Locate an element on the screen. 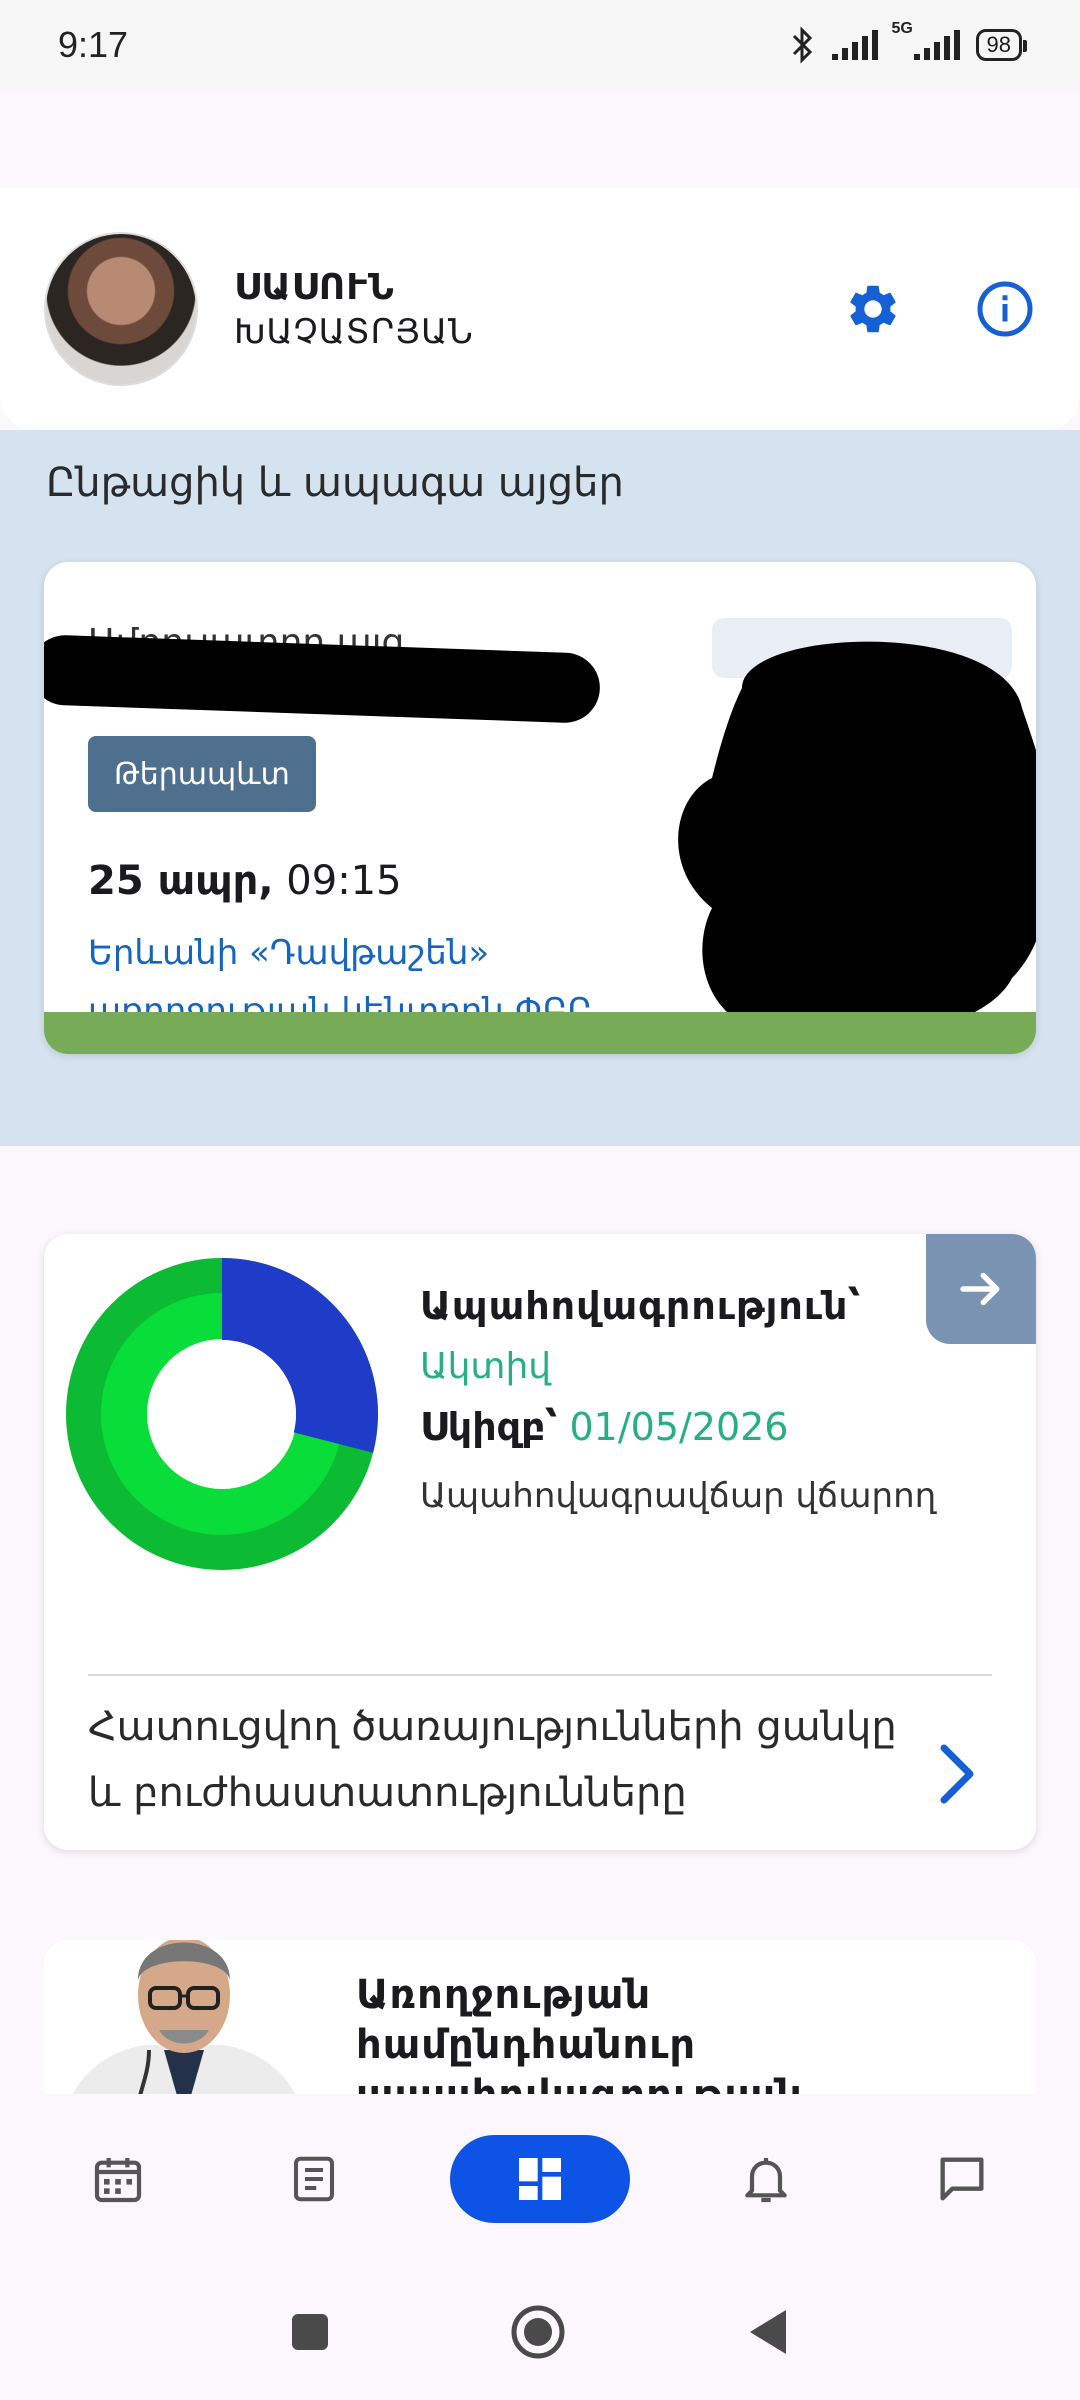 This screenshot has height=2400, width=1080. profile-names: ՍԱՍՈՒՆ ԽԱՉԱՏՐՅԱՆ is located at coordinates (354, 309).